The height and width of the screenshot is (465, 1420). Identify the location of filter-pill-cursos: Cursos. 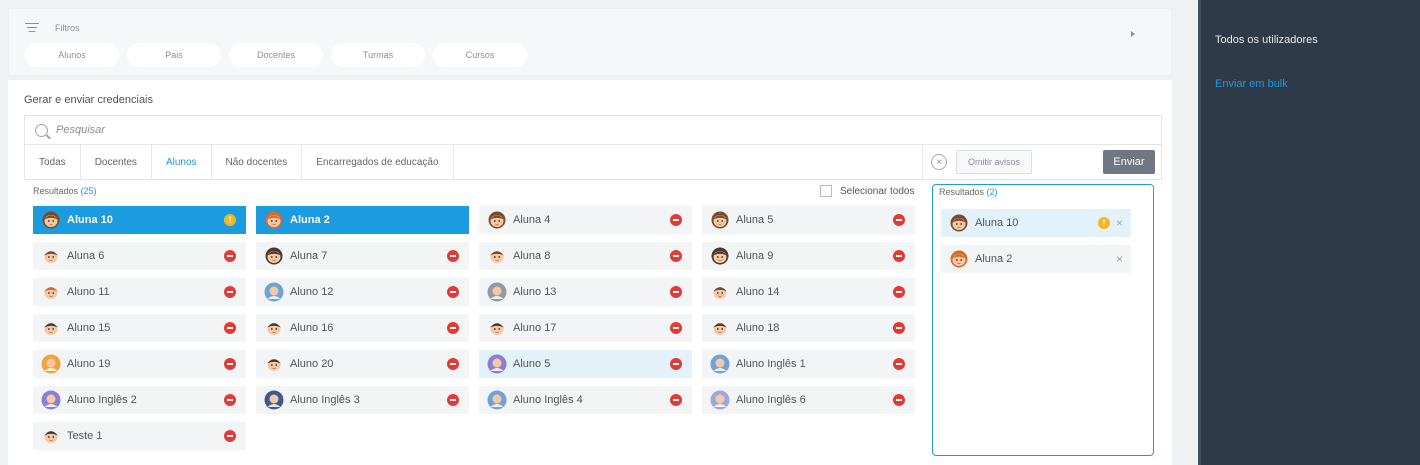
(480, 55).